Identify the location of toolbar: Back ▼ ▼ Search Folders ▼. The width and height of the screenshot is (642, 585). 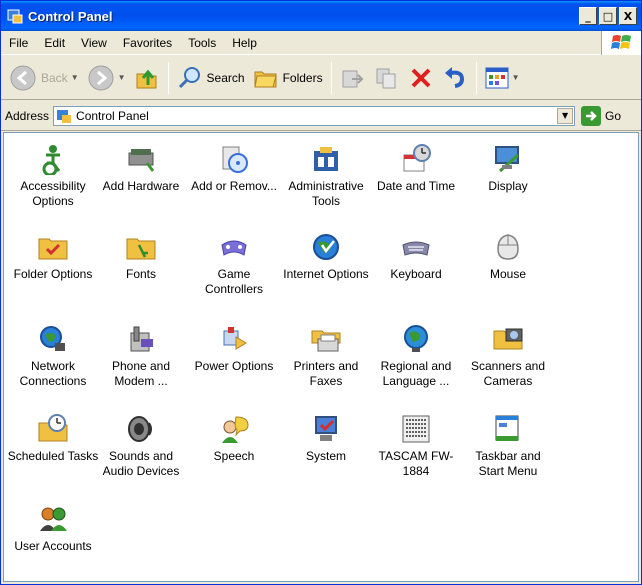
(321, 78).